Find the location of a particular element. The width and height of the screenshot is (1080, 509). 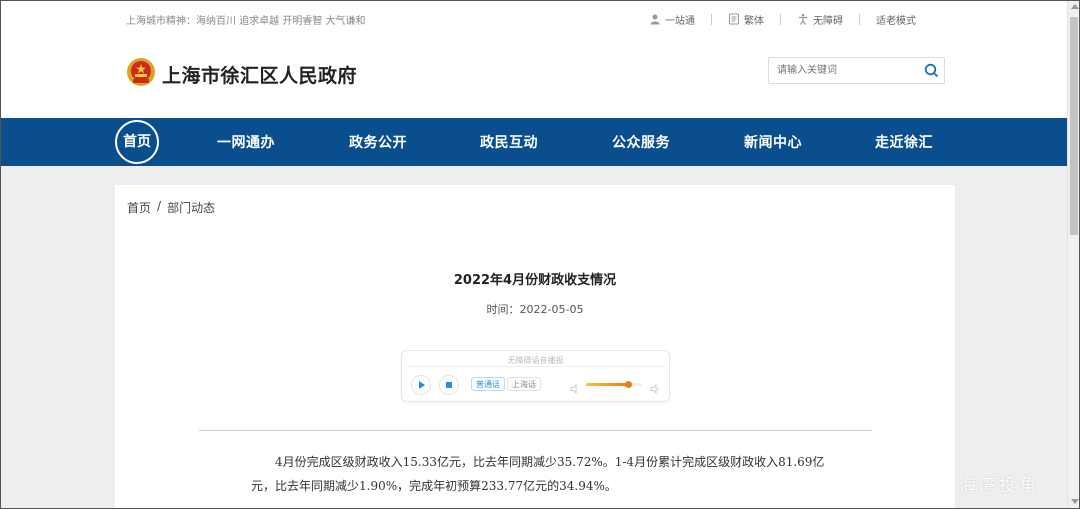

top-links: 一站通 繁体 无障碍 适老模式 is located at coordinates (782, 19).